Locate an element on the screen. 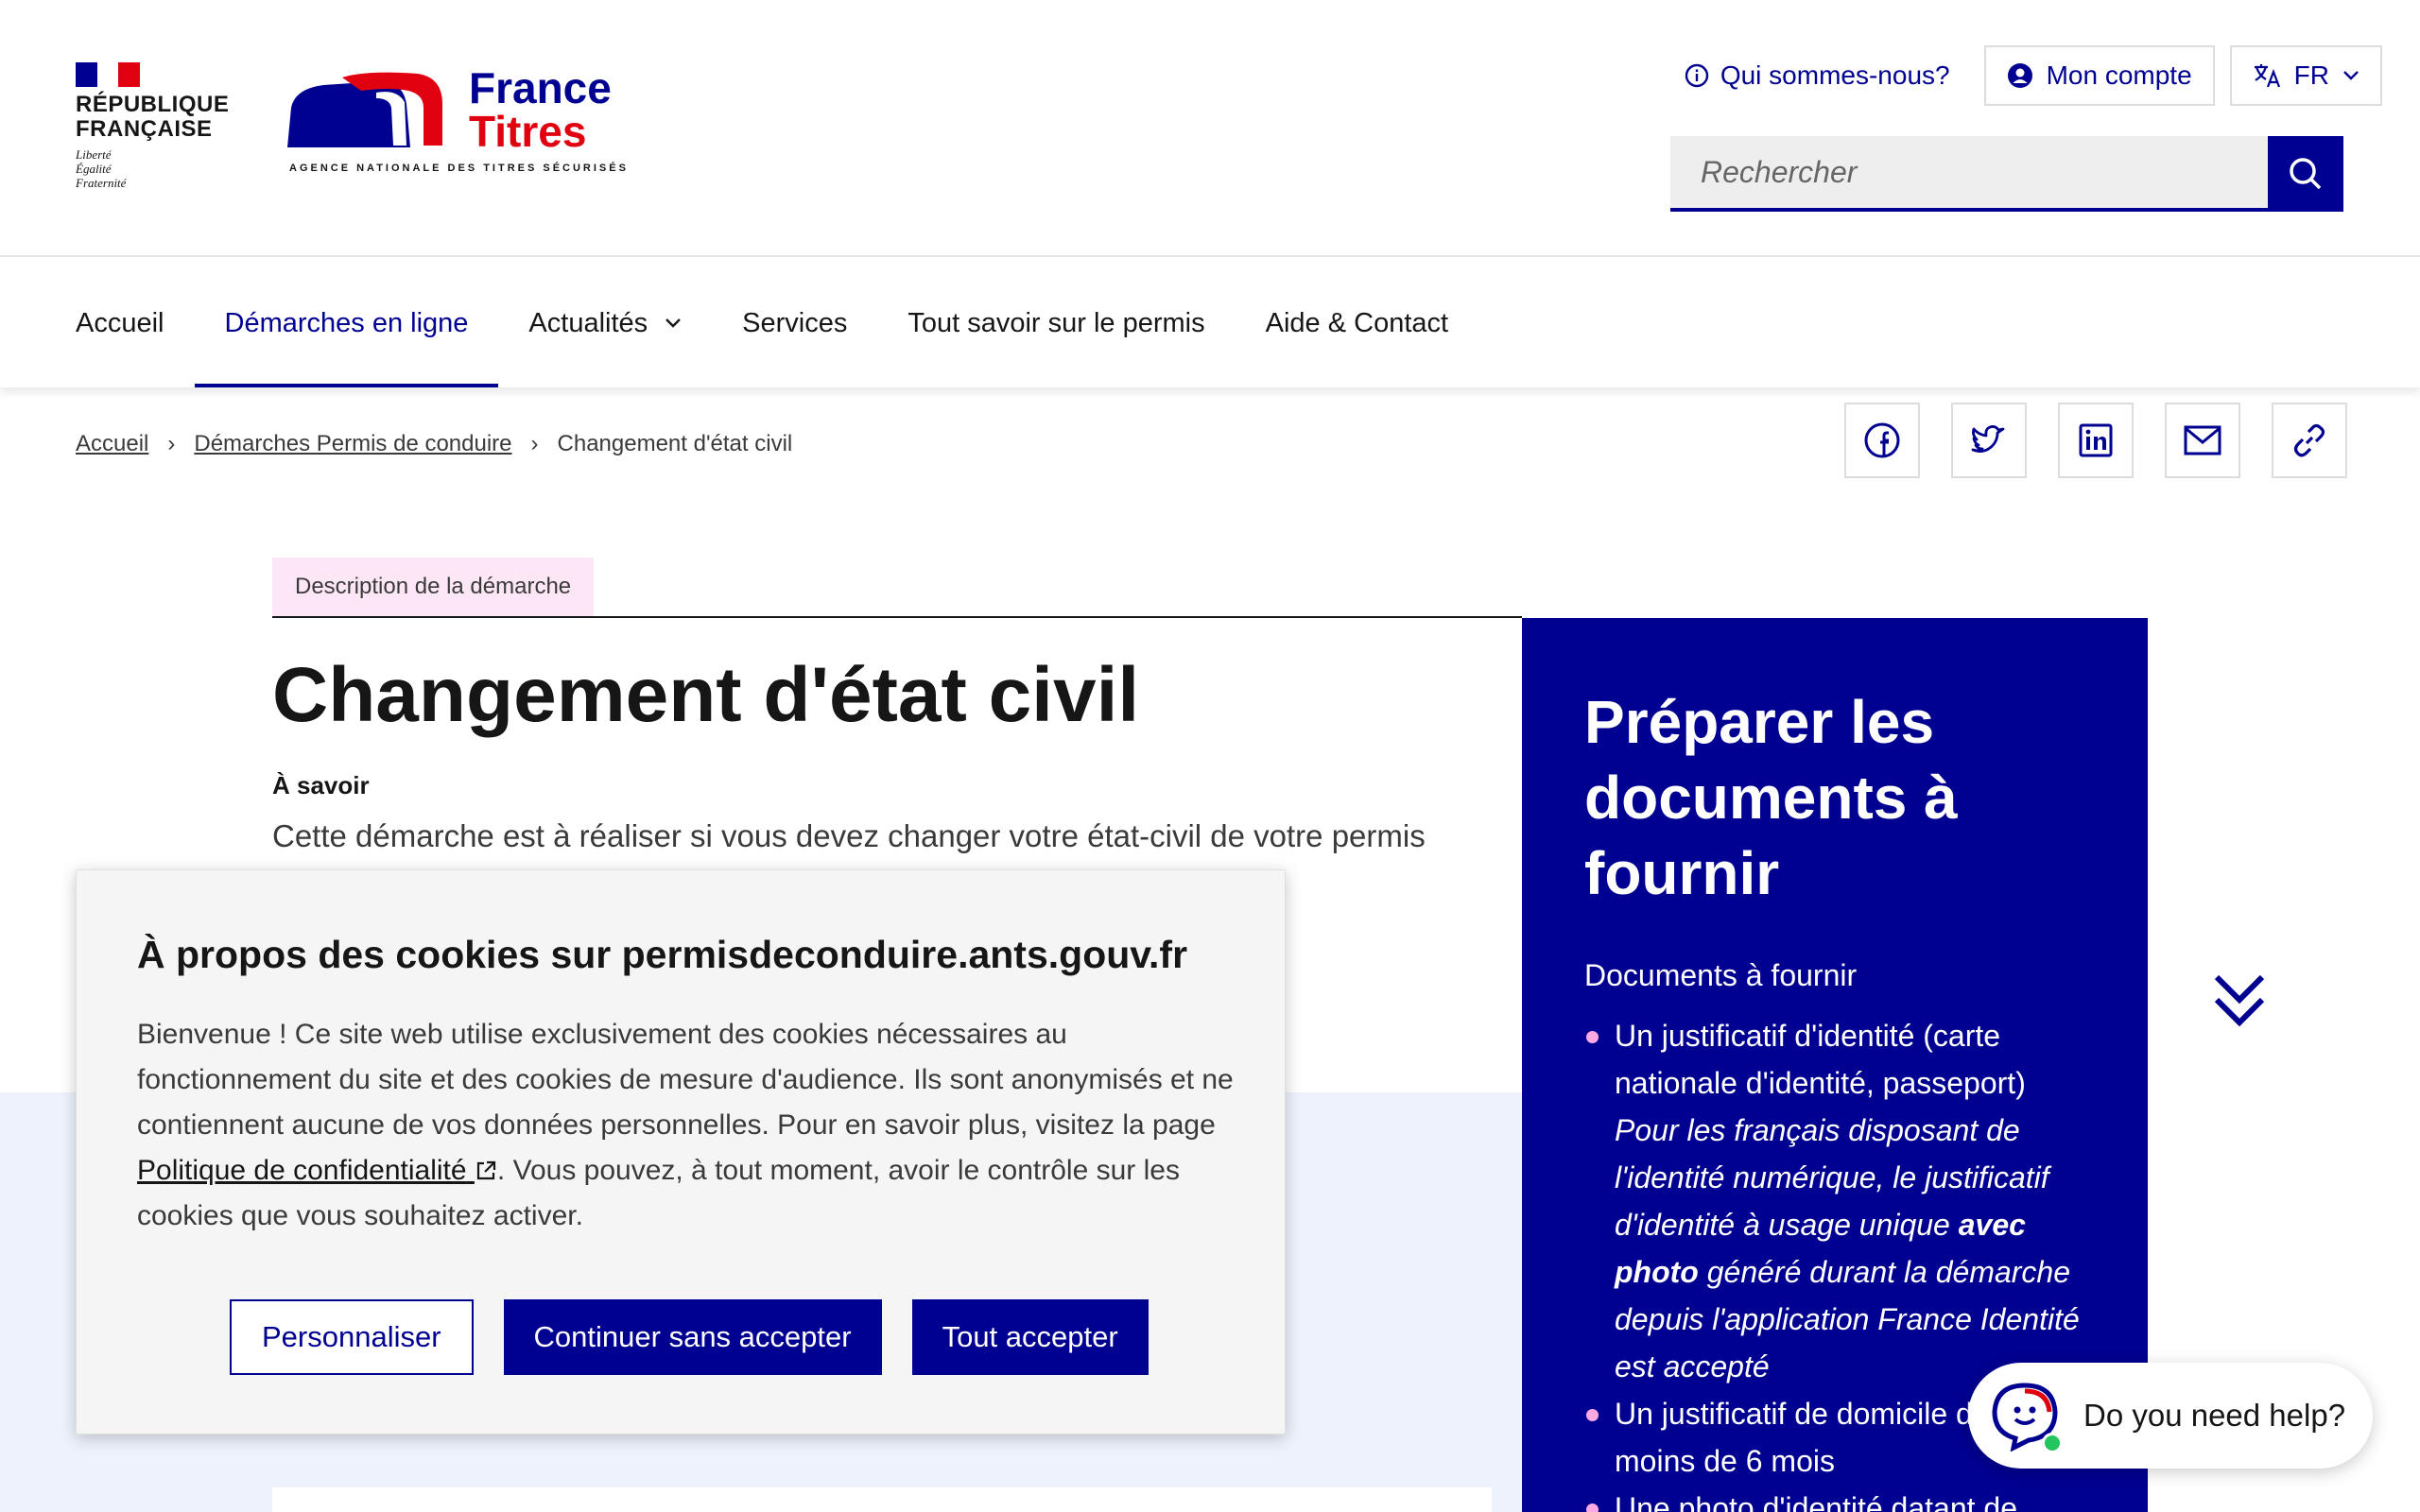 The image size is (2420, 1512). customize-button: Personnaliser is located at coordinates (352, 1337).